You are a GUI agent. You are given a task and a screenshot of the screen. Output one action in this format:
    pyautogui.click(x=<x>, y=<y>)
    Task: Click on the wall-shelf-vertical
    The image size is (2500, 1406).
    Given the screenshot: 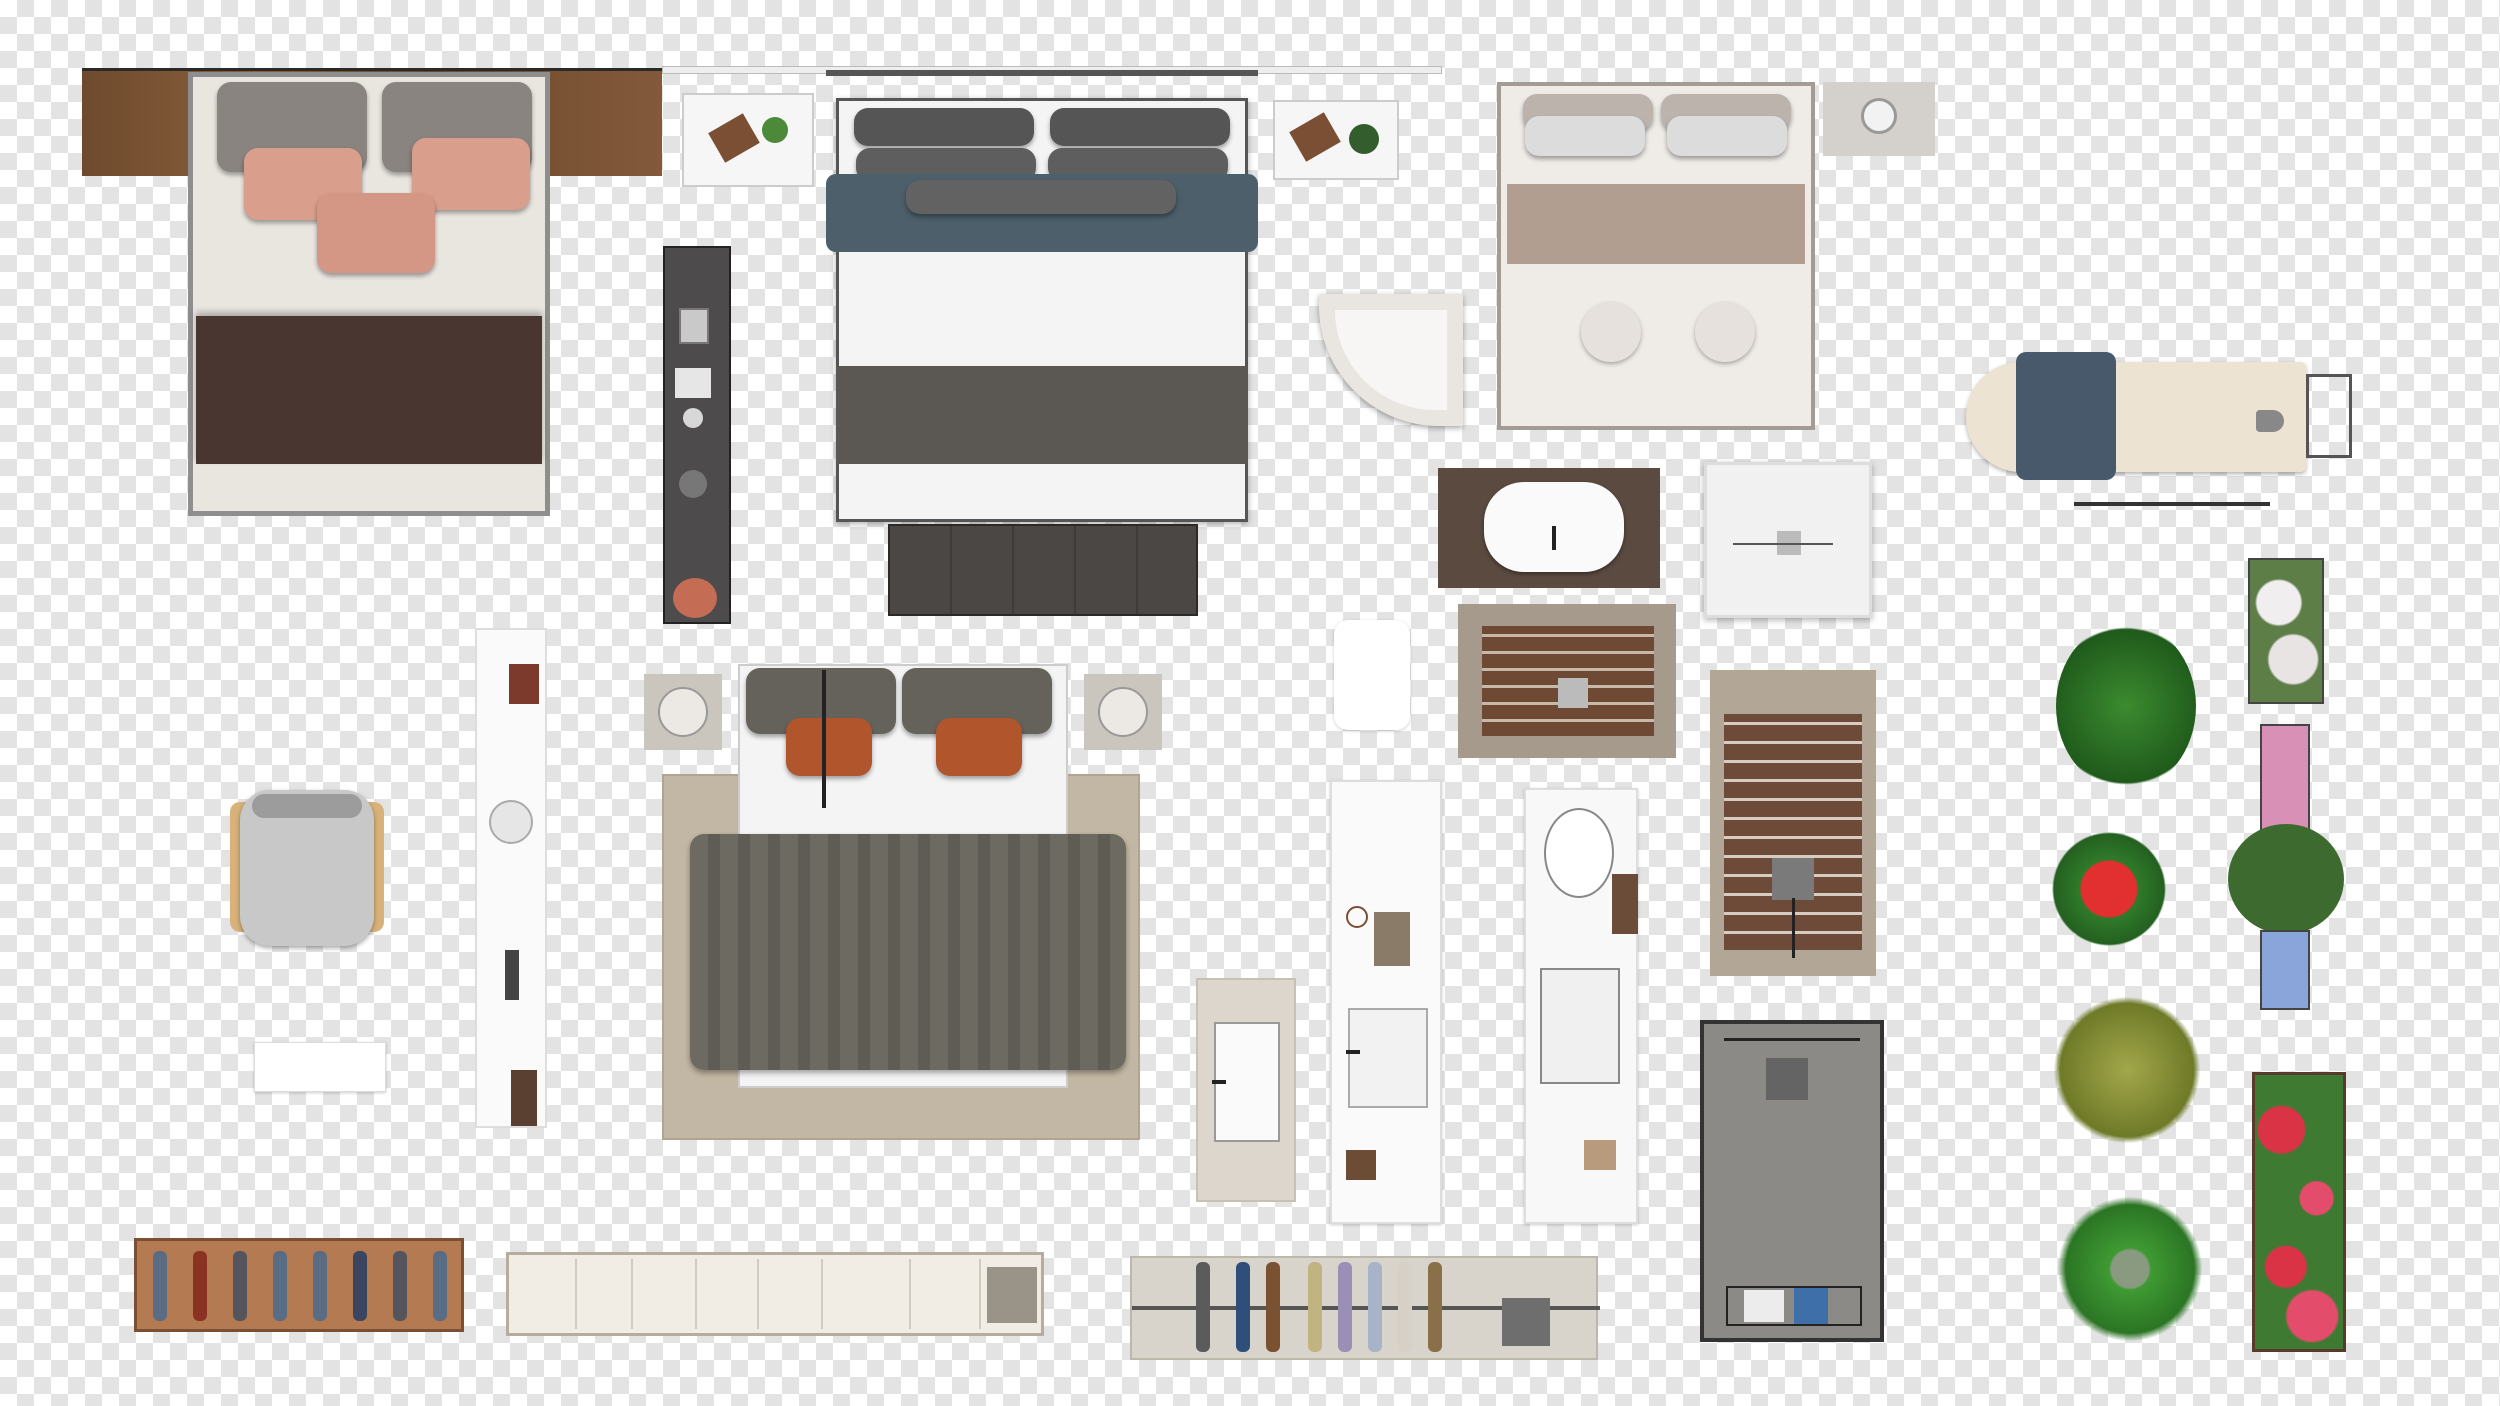 What is the action you would take?
    pyautogui.click(x=697, y=435)
    